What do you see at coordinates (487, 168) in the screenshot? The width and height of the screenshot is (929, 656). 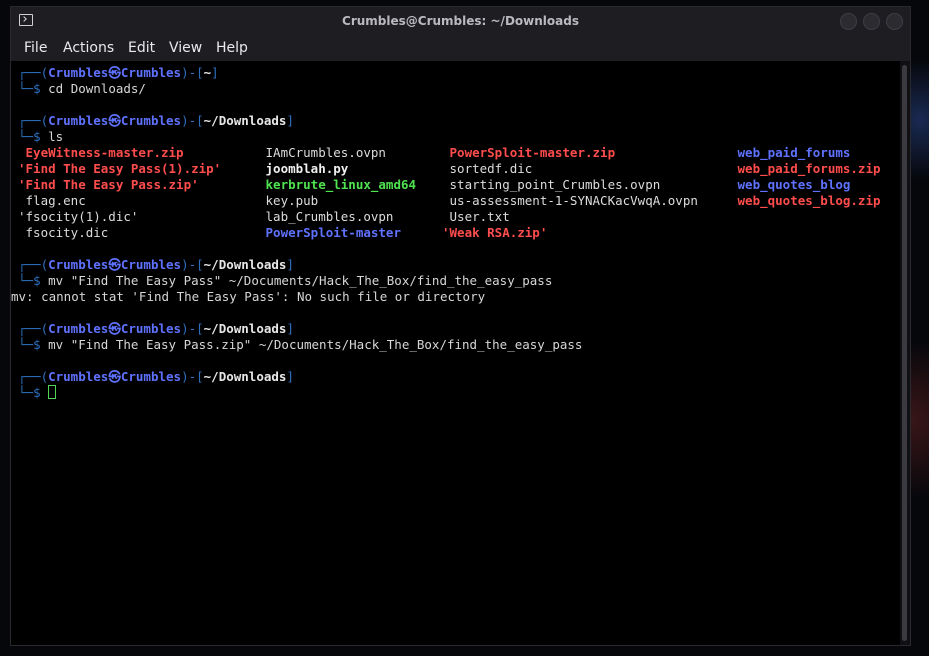 I see `ls-entry: sortedf.dic` at bounding box center [487, 168].